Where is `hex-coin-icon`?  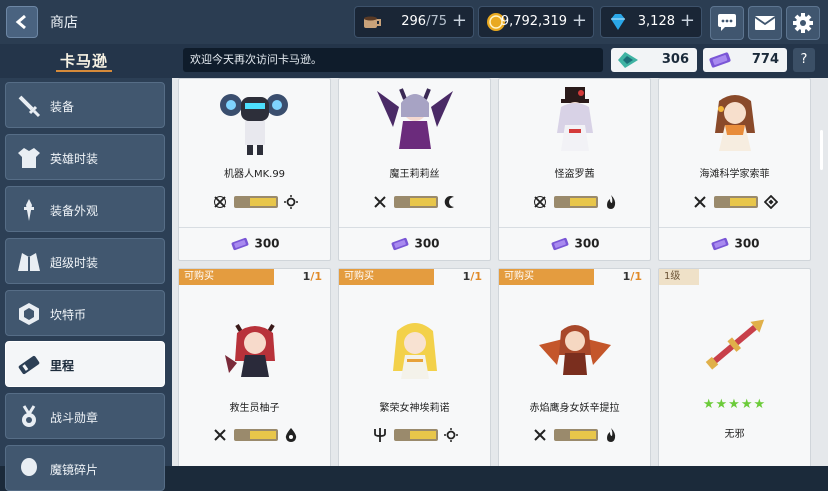
hex-coin-icon is located at coordinates (29, 314).